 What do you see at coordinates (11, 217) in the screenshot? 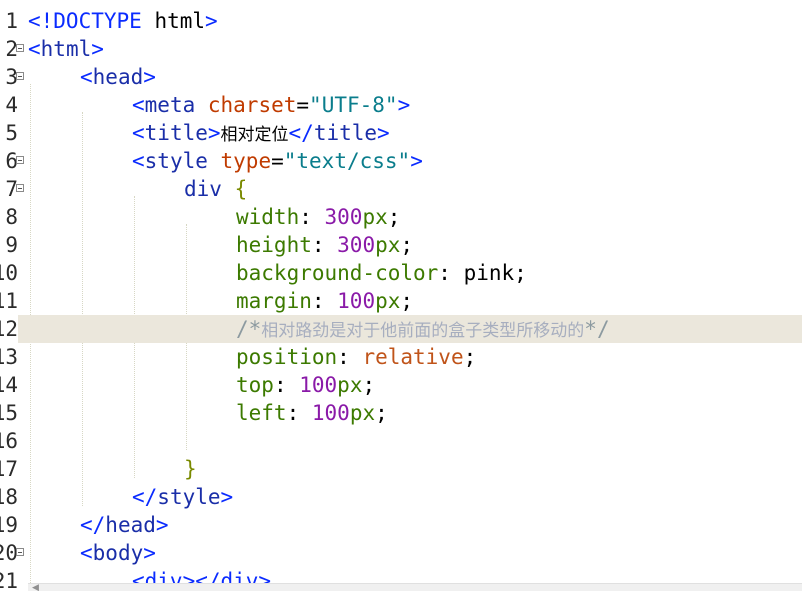
I see `line-number: 8` at bounding box center [11, 217].